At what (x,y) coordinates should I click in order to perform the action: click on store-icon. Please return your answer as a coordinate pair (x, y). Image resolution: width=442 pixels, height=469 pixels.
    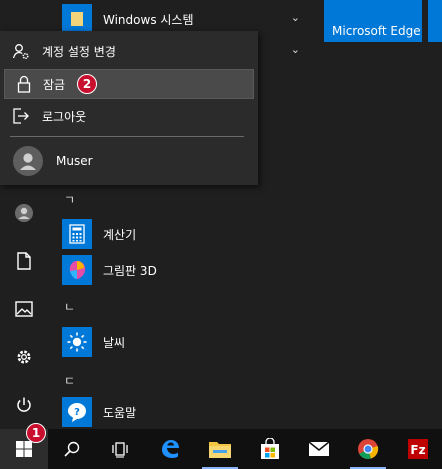
    Looking at the image, I should click on (270, 448).